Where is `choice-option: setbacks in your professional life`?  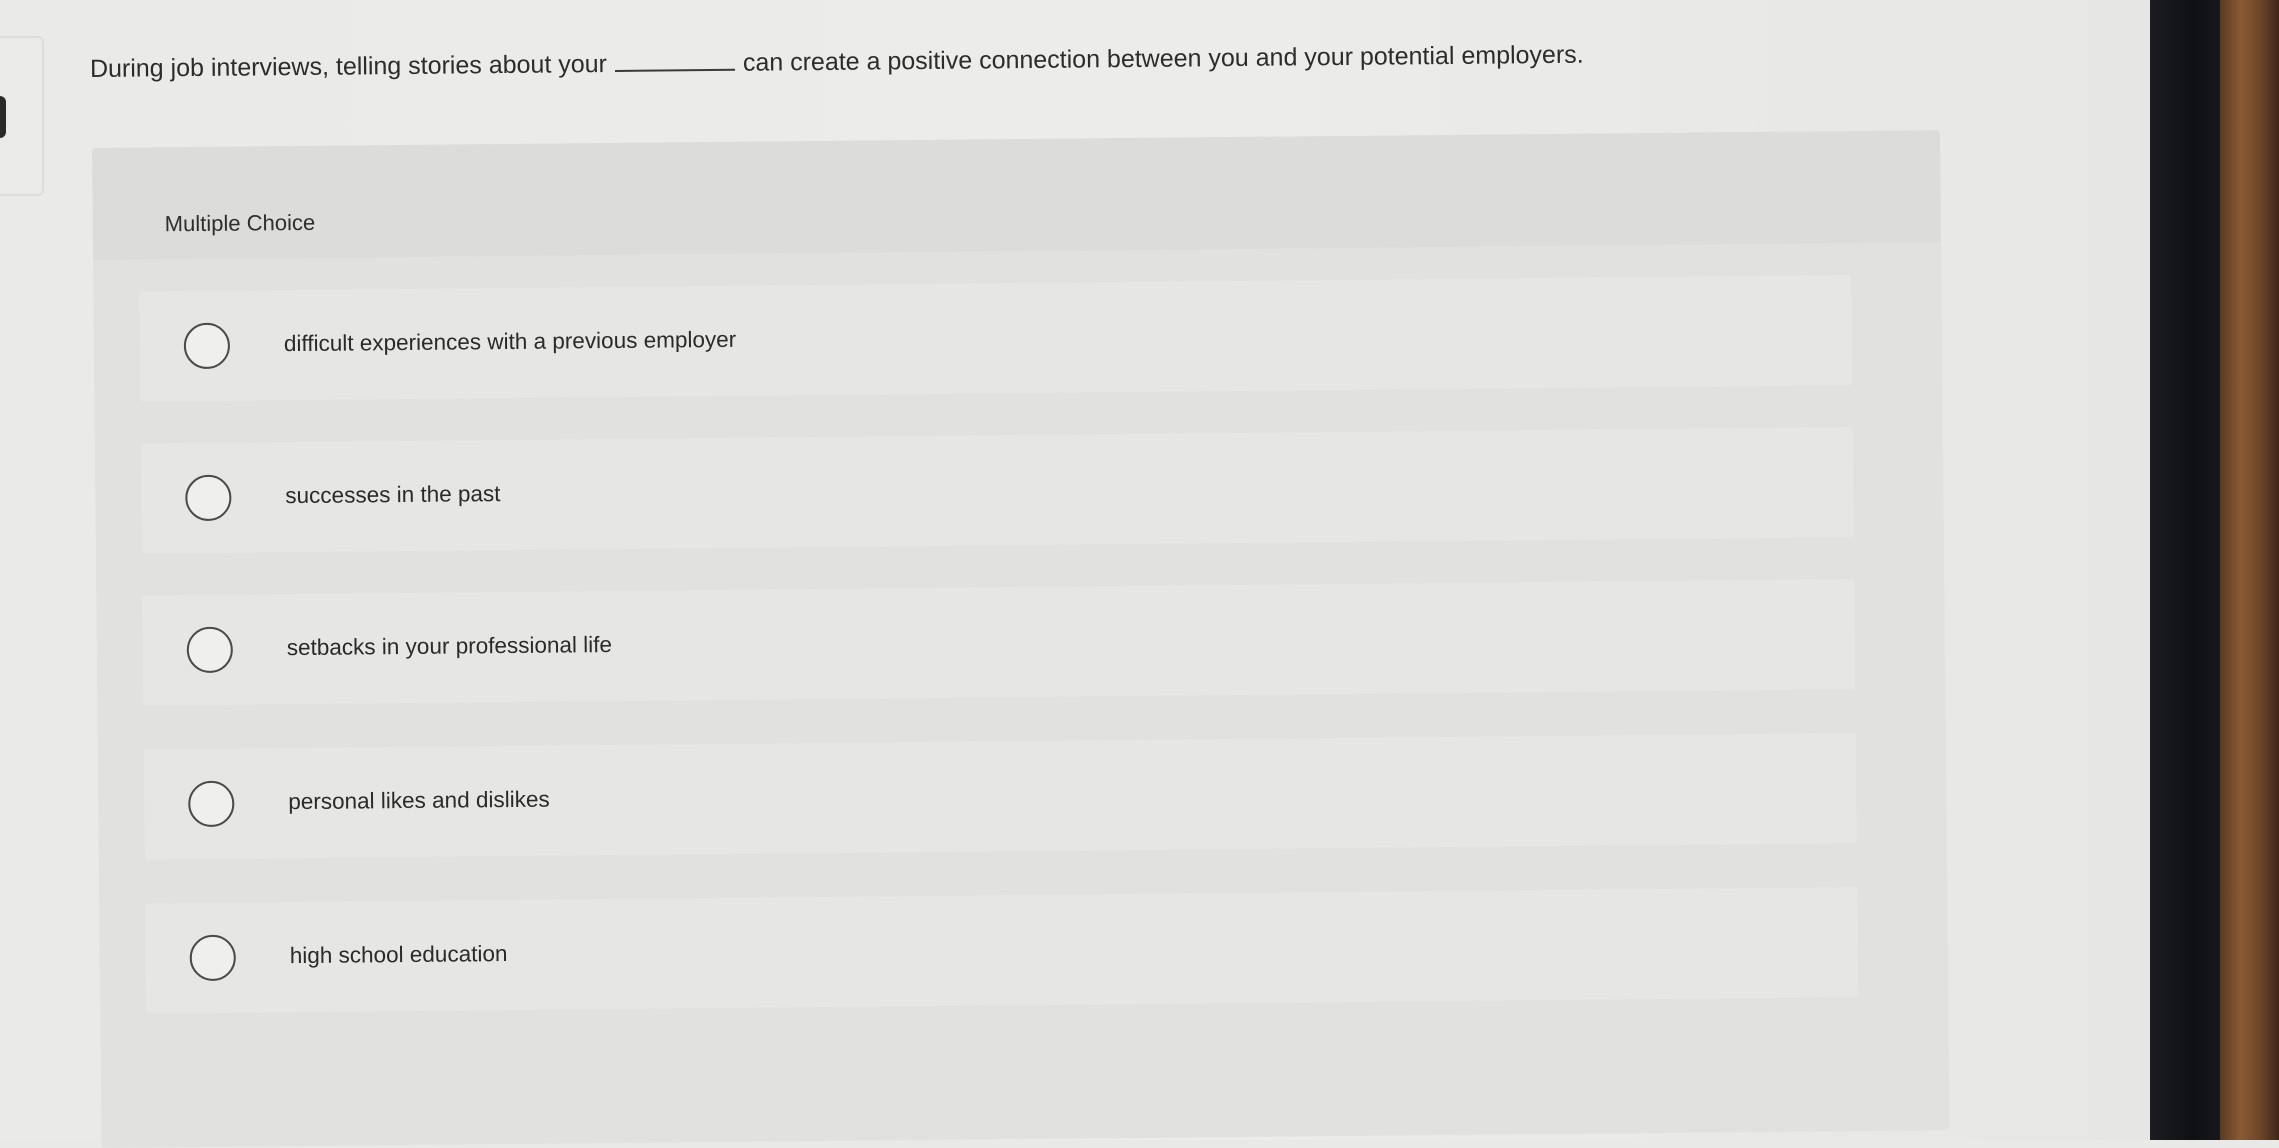 choice-option: setbacks in your professional life is located at coordinates (999, 642).